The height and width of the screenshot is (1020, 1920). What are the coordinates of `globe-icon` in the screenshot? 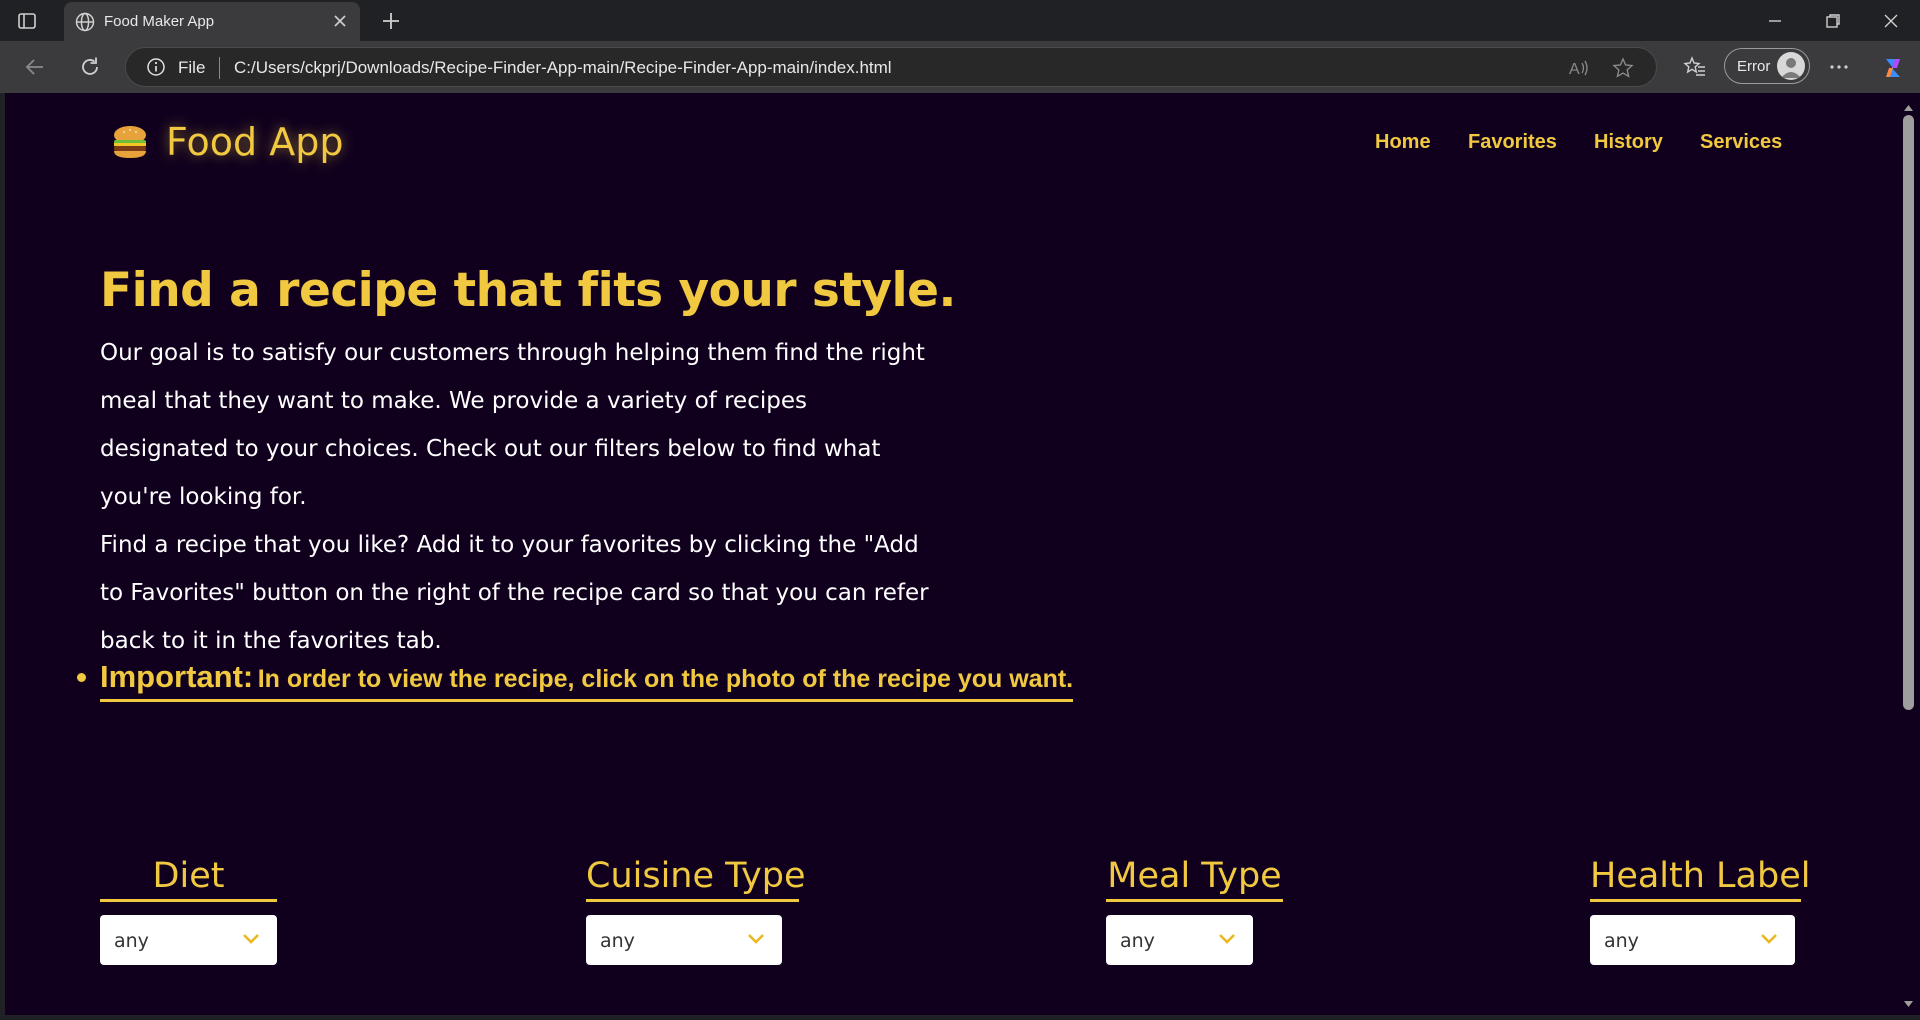 It's located at (85, 22).